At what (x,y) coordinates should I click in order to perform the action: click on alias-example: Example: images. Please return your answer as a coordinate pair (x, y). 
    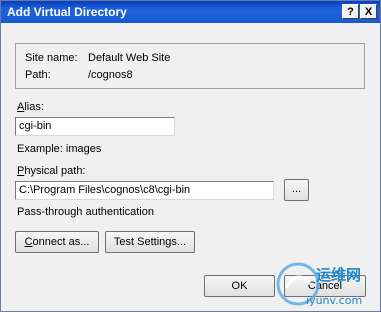
    Looking at the image, I should click on (59, 149).